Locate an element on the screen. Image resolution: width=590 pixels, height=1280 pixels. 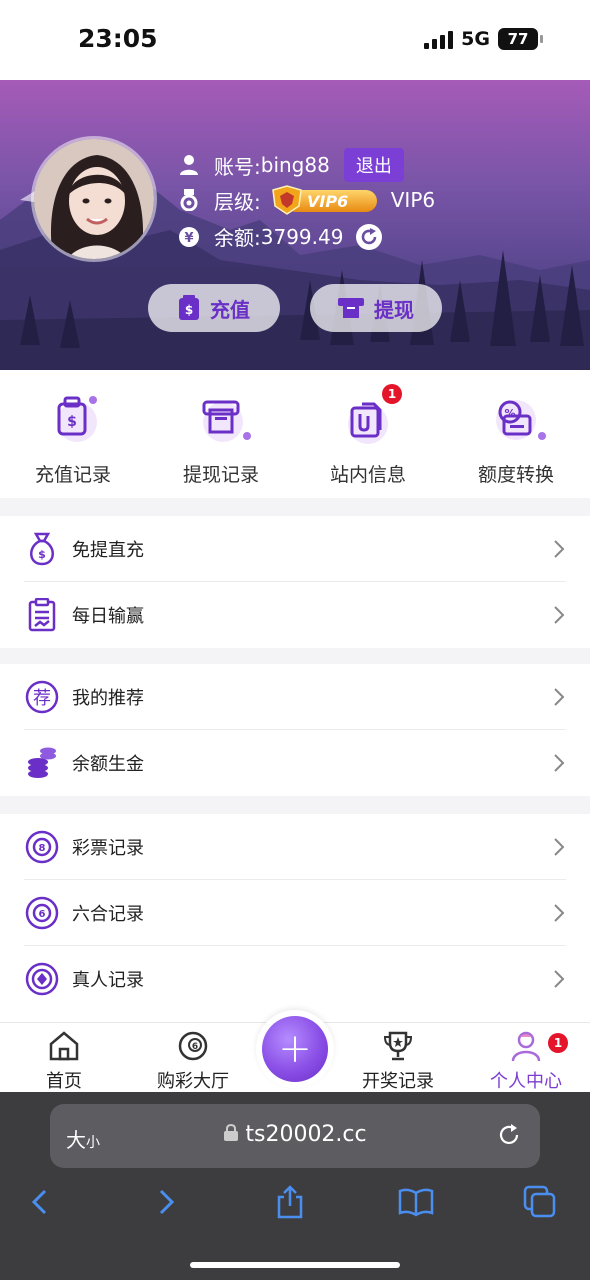
level-row: 层级: VIP6 VIP6 is located at coordinates (306, 200).